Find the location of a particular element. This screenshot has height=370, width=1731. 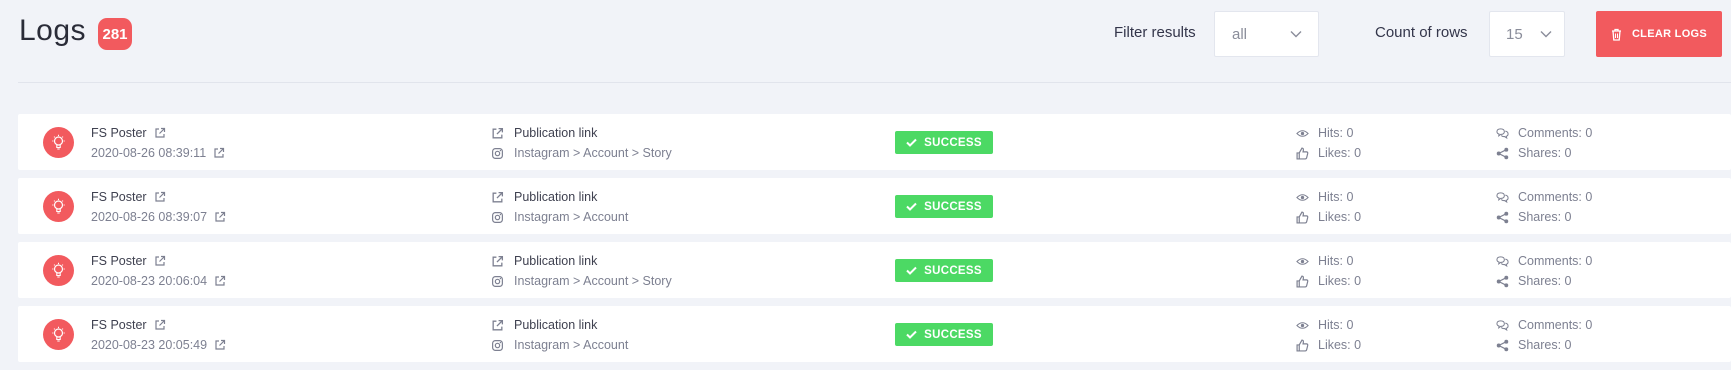

clear-logs-button: CLEAR LOGS is located at coordinates (1659, 34).